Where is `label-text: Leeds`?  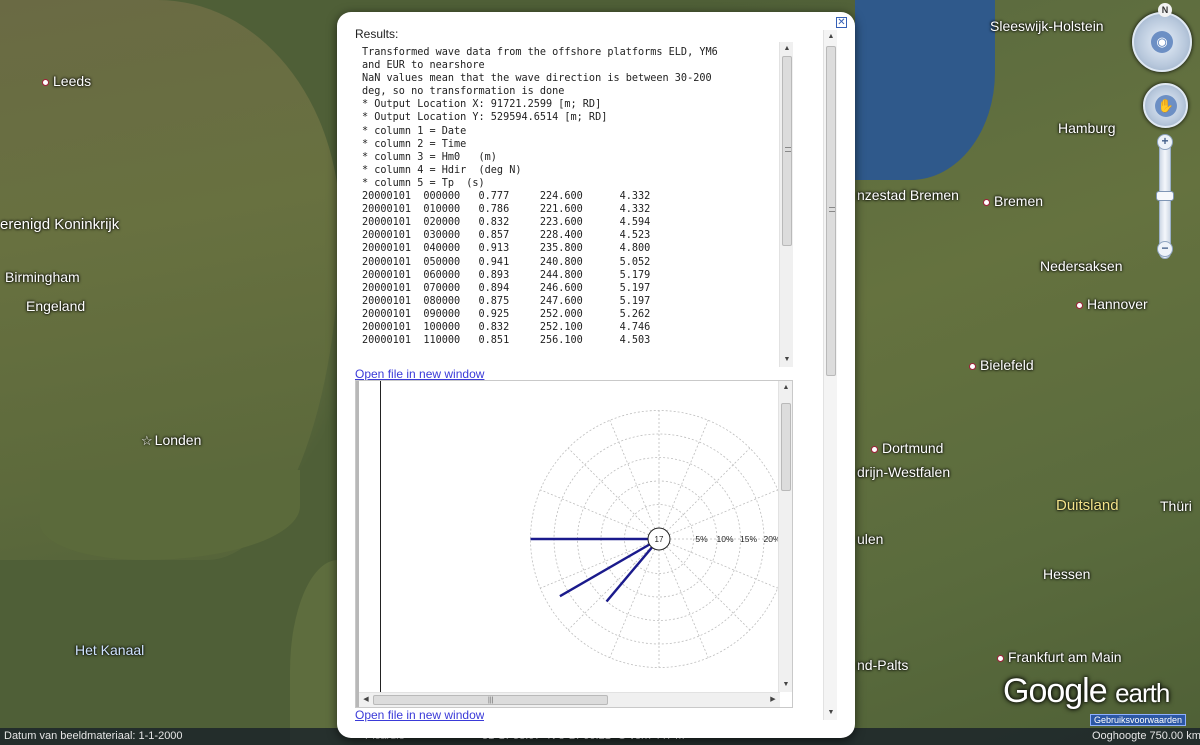 label-text: Leeds is located at coordinates (72, 81).